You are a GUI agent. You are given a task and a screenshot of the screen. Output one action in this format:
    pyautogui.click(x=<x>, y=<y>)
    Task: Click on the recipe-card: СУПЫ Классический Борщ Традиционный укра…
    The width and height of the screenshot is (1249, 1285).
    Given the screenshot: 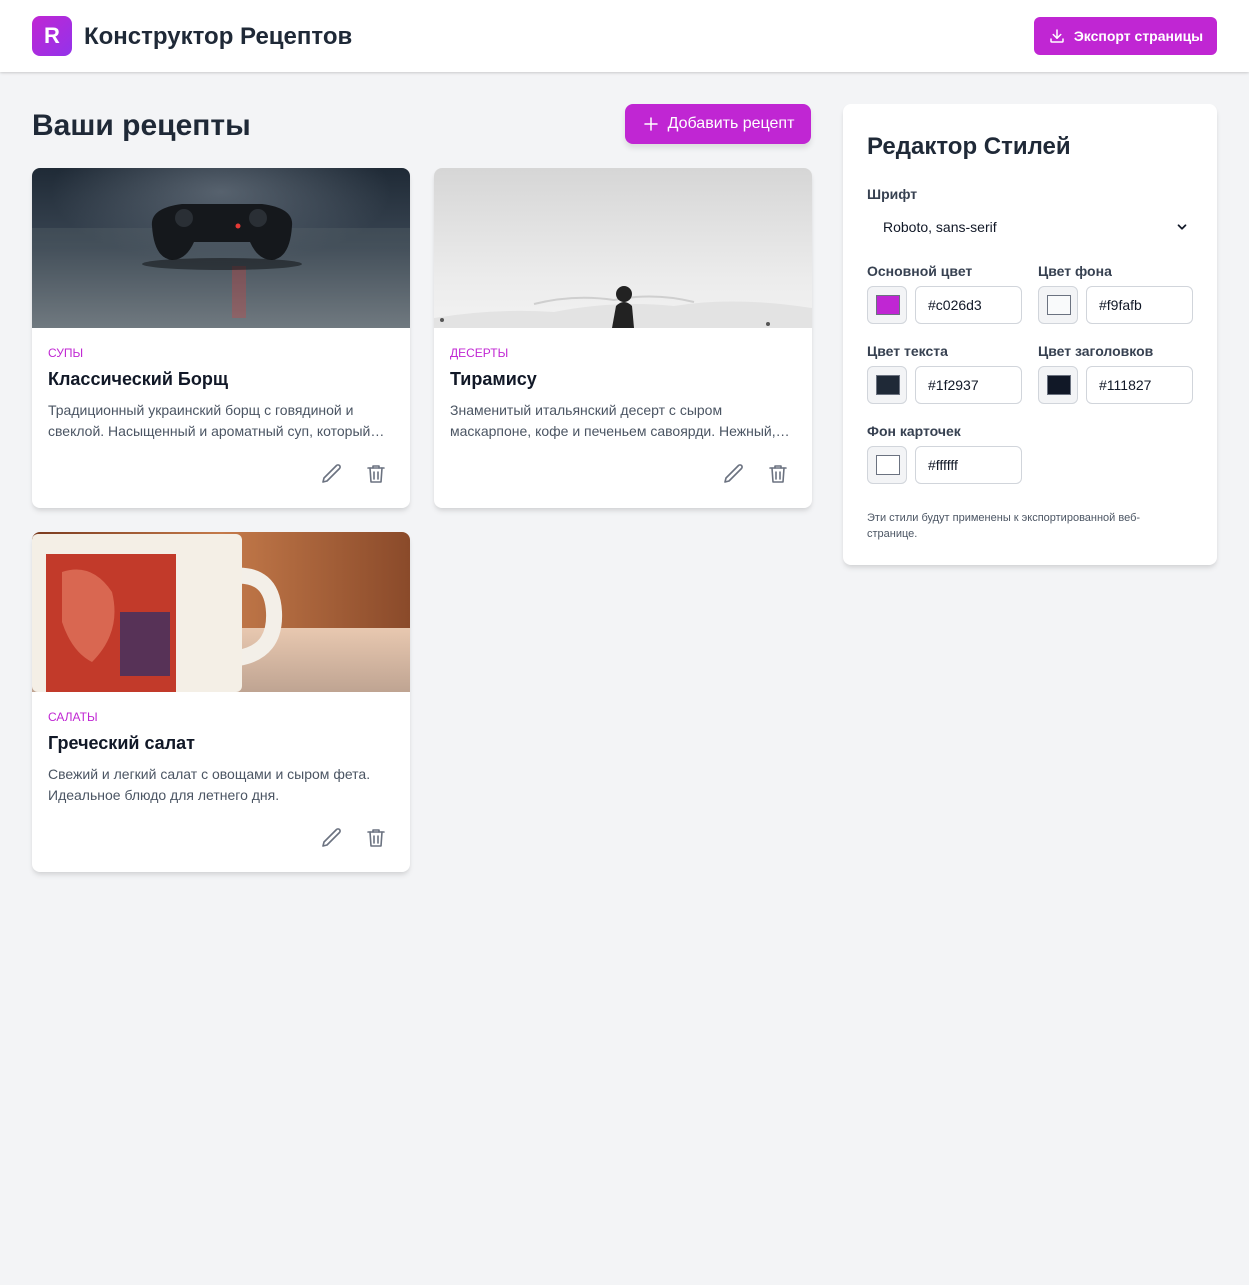 What is the action you would take?
    pyautogui.click(x=221, y=338)
    